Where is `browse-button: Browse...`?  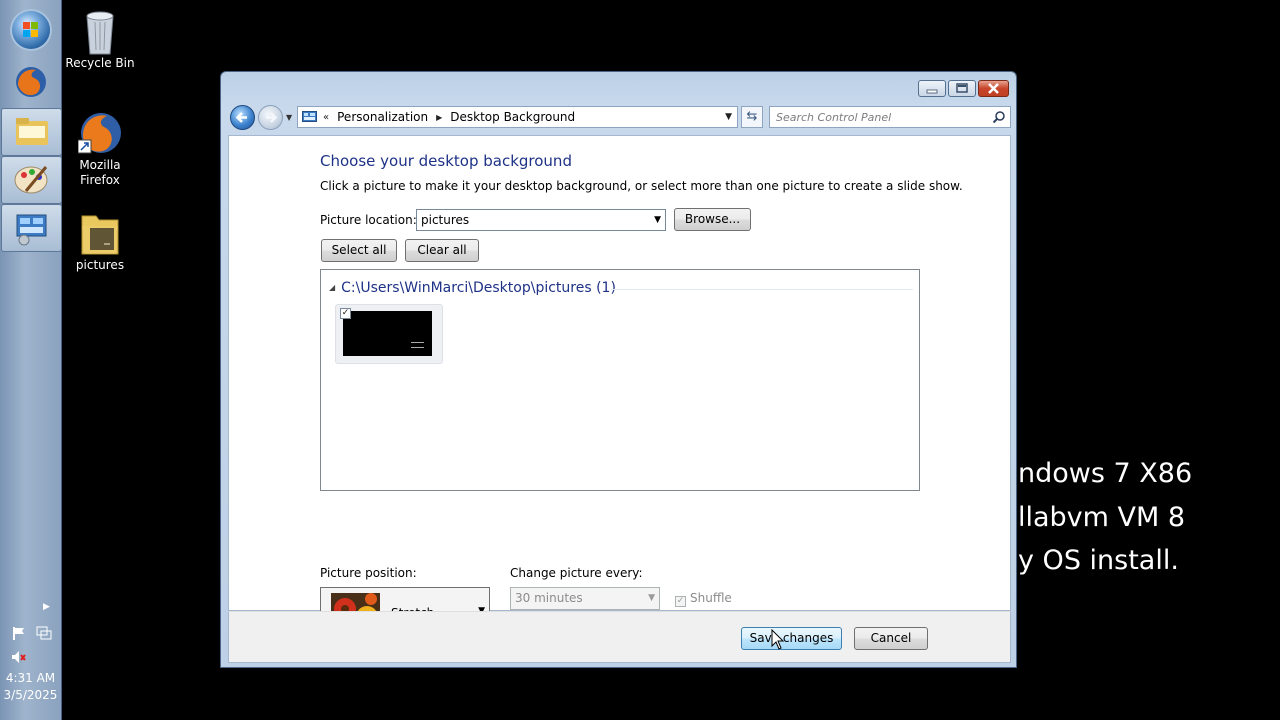
browse-button: Browse... is located at coordinates (712, 219).